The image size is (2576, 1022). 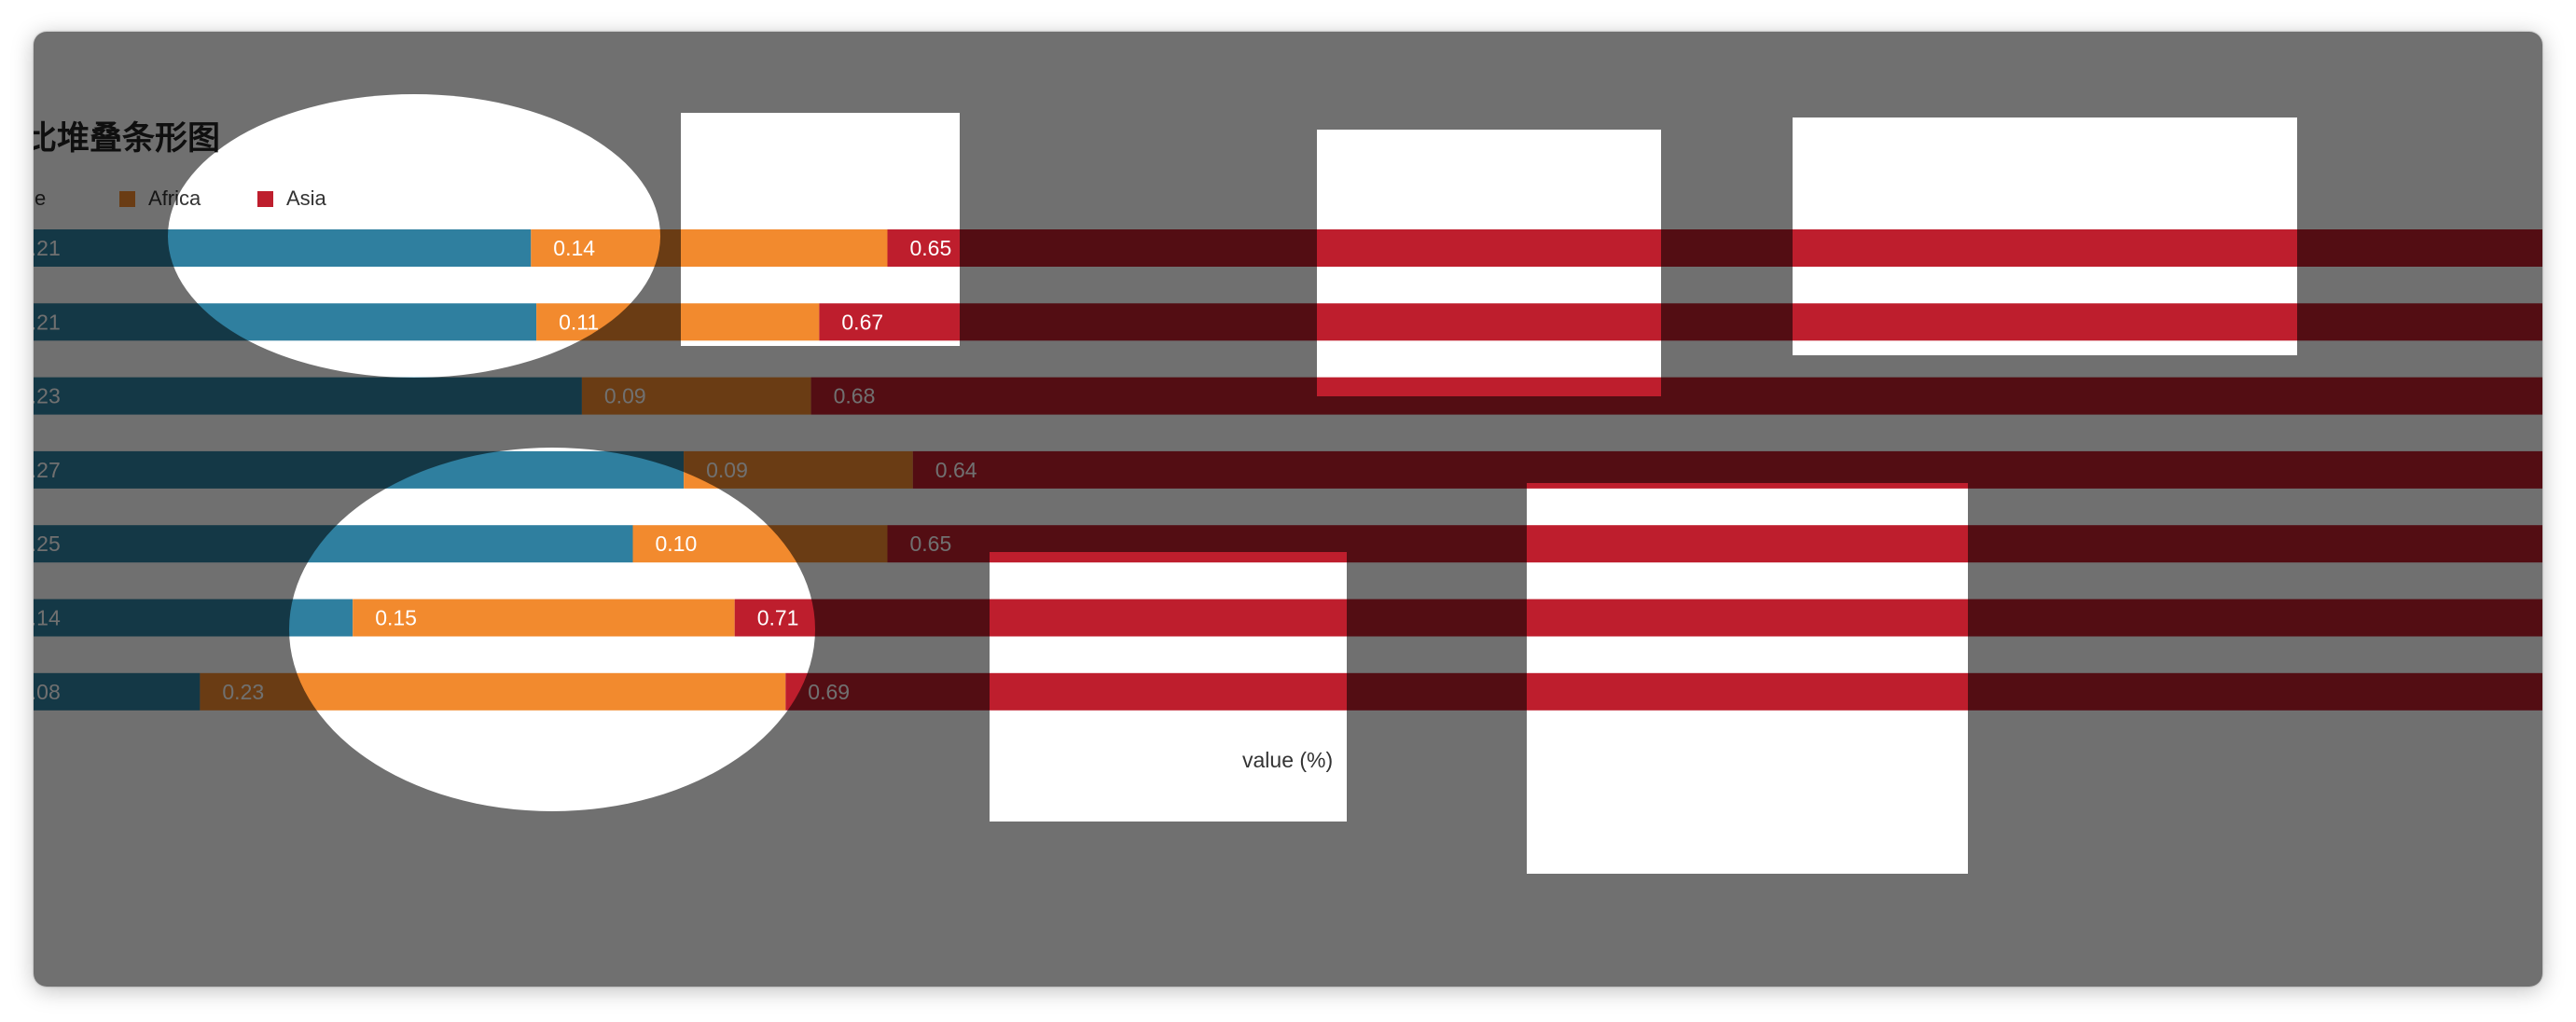 What do you see at coordinates (829, 692) in the screenshot?
I see `data-label-row-7-series-3: 0.69` at bounding box center [829, 692].